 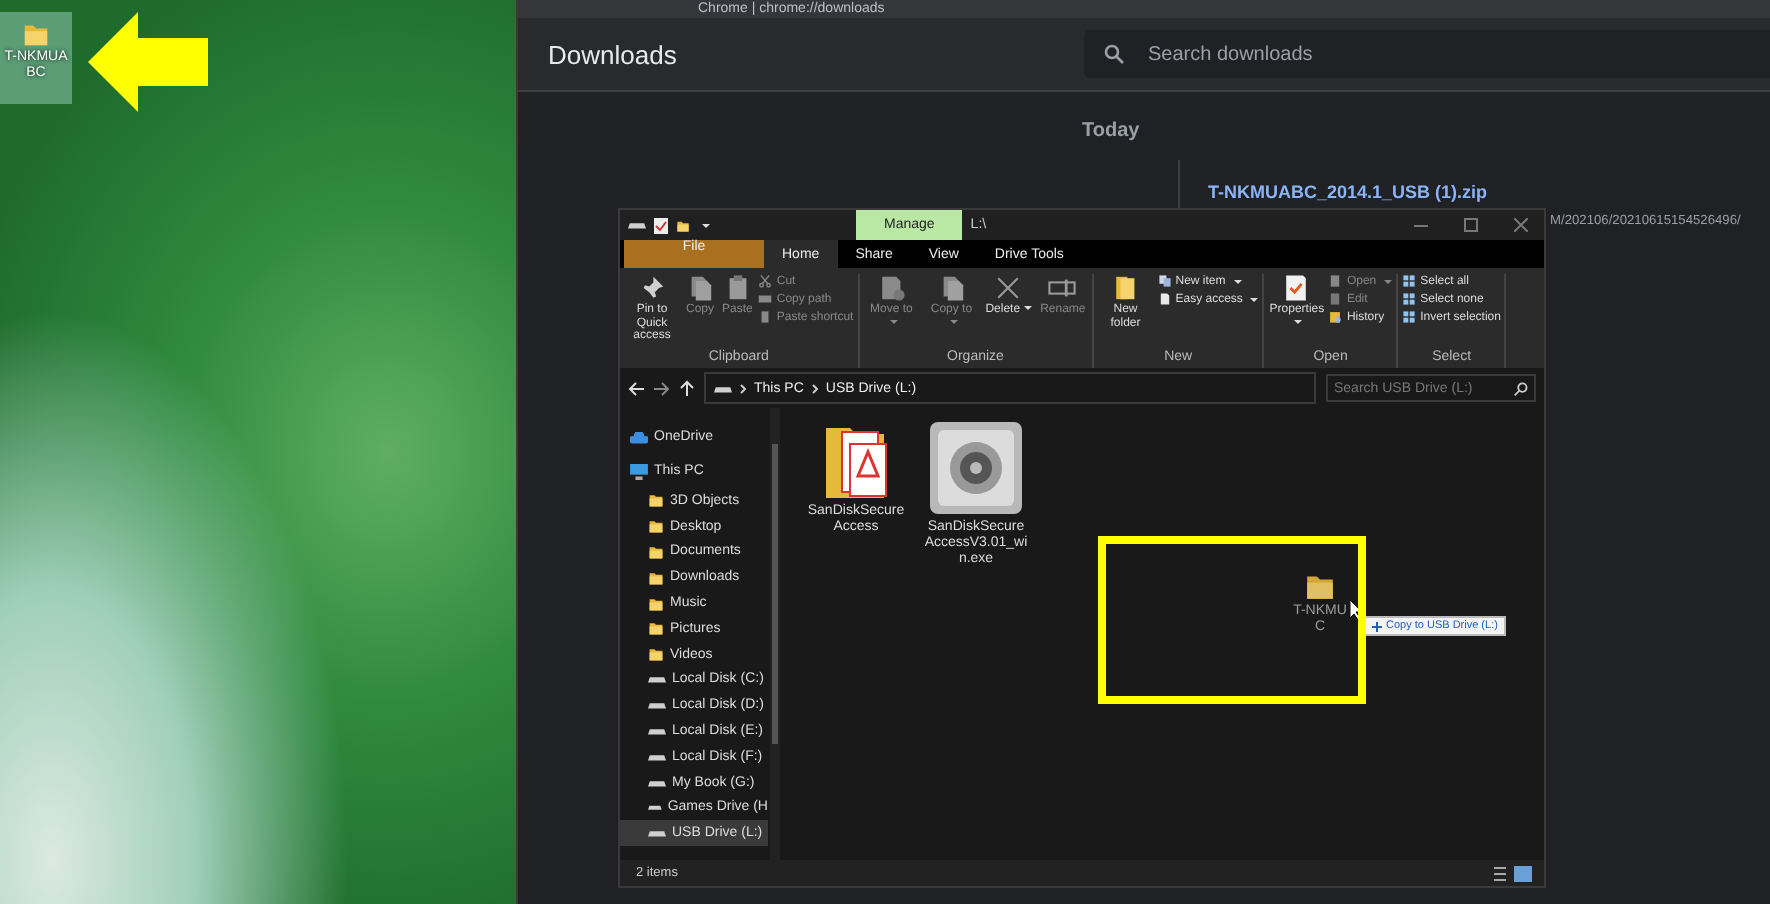 I want to click on monitor-icon, so click(x=639, y=471).